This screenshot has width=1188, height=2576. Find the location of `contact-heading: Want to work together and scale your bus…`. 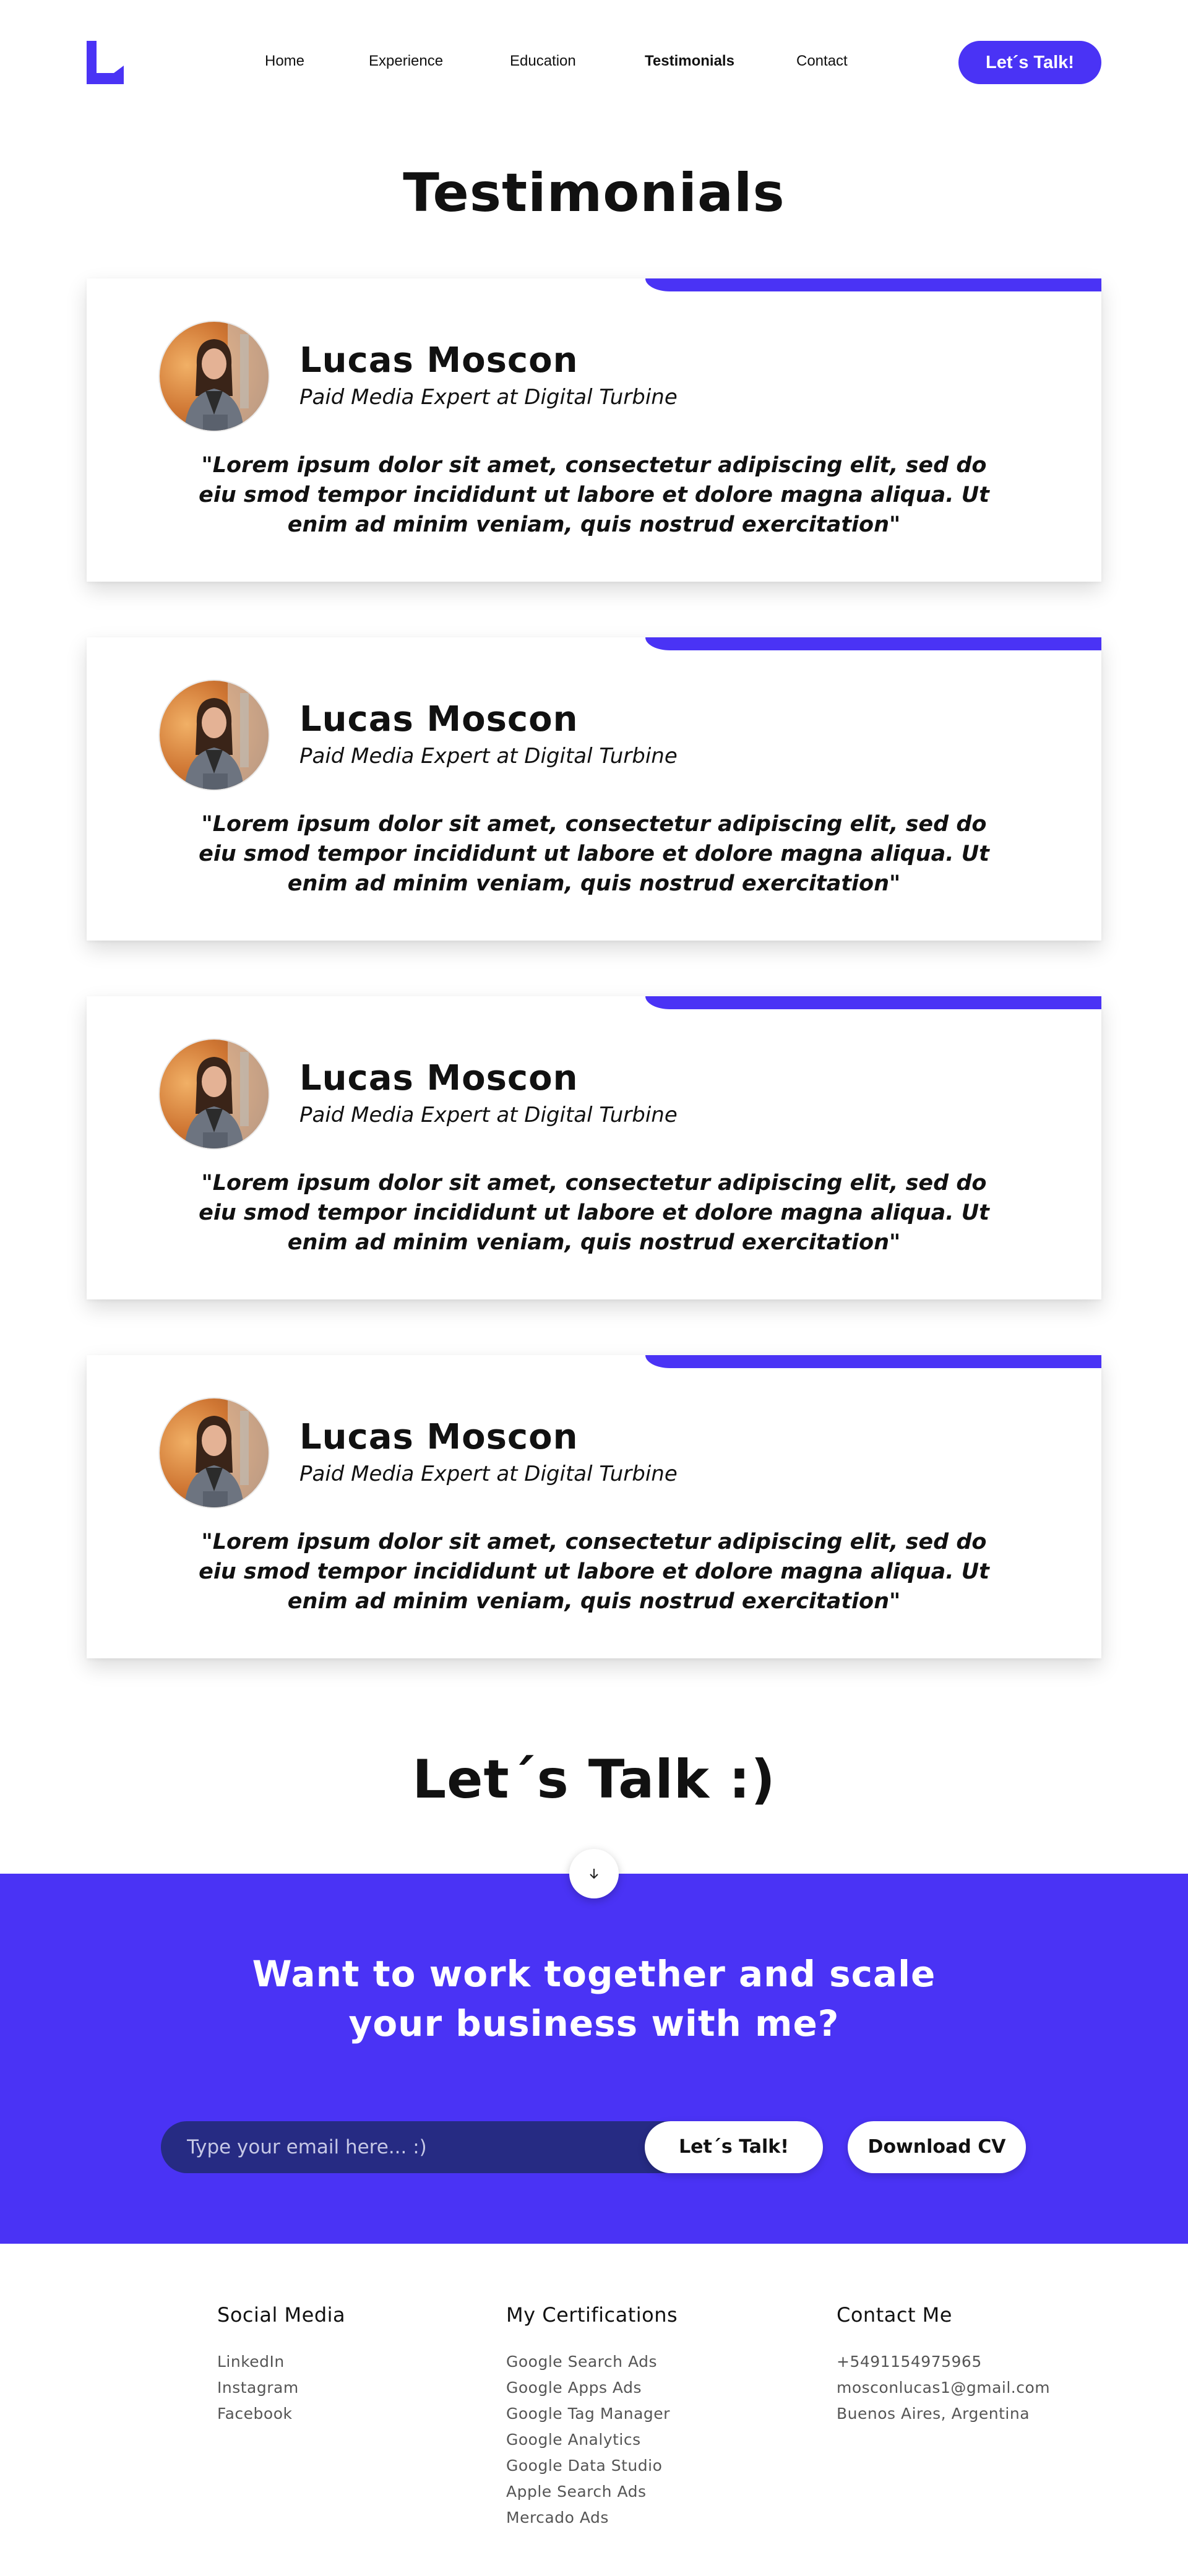

contact-heading: Want to work together and scale your bus… is located at coordinates (594, 1998).